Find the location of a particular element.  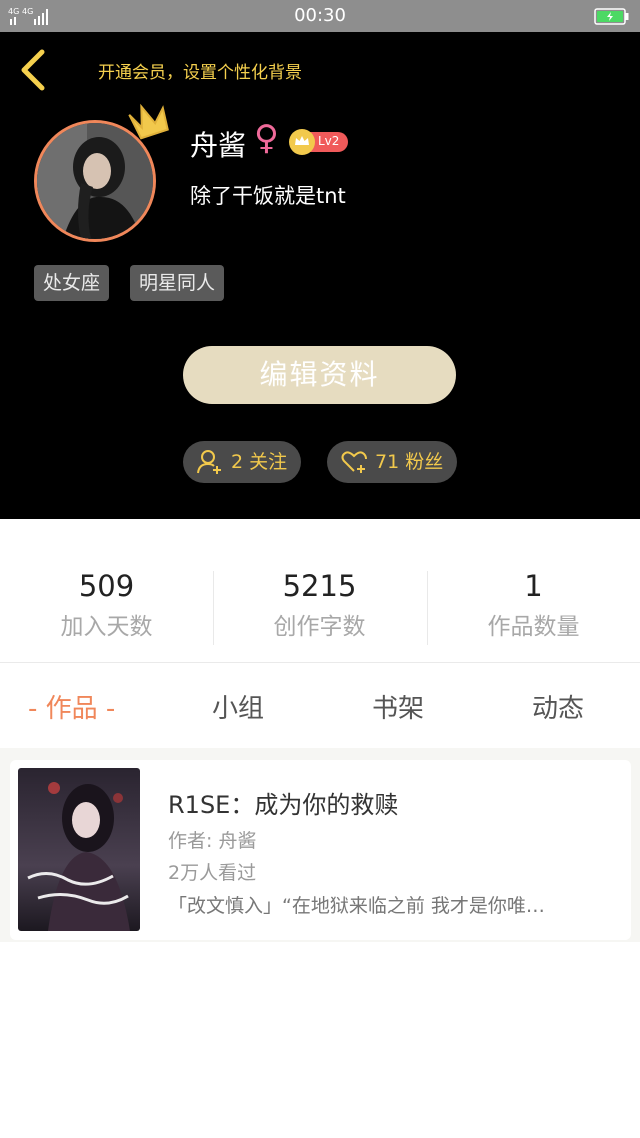

tag-fanfic: 明星同人 is located at coordinates (177, 283).